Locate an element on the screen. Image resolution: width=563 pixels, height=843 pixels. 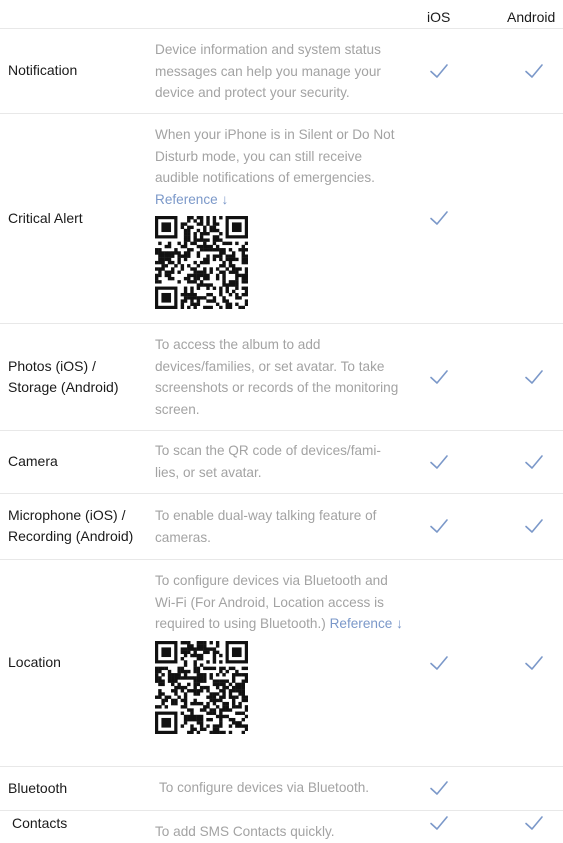
column-header-android: Android is located at coordinates (531, 17).